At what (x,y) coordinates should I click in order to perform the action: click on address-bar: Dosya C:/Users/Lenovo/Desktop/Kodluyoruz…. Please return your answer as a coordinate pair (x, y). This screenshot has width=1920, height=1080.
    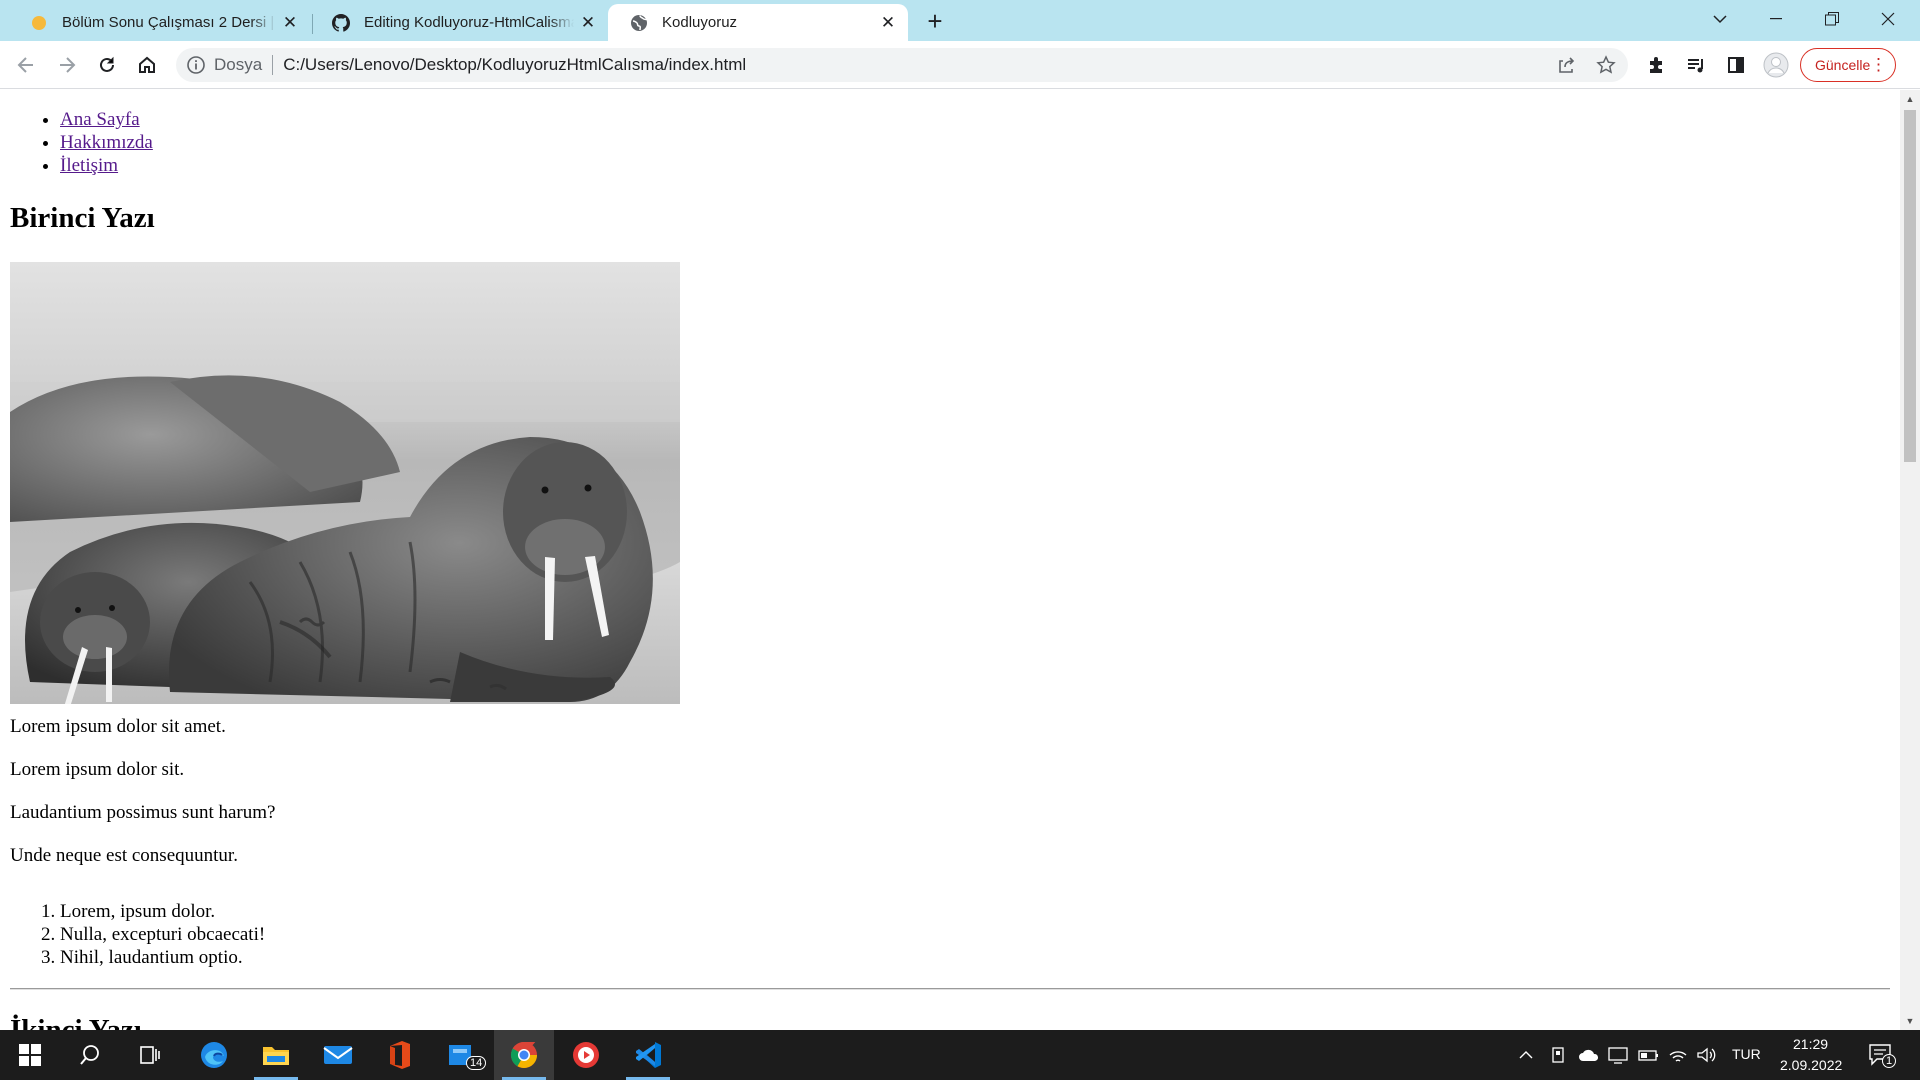
    Looking at the image, I should click on (902, 65).